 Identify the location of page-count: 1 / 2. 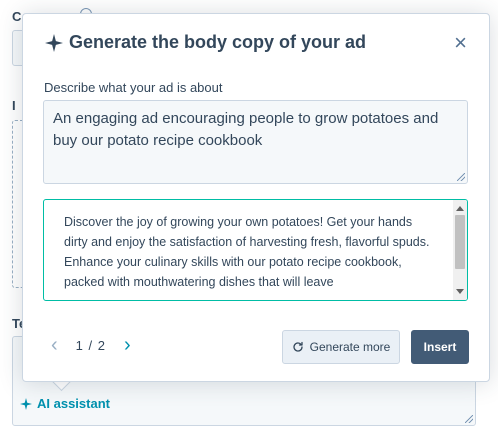
(90, 345).